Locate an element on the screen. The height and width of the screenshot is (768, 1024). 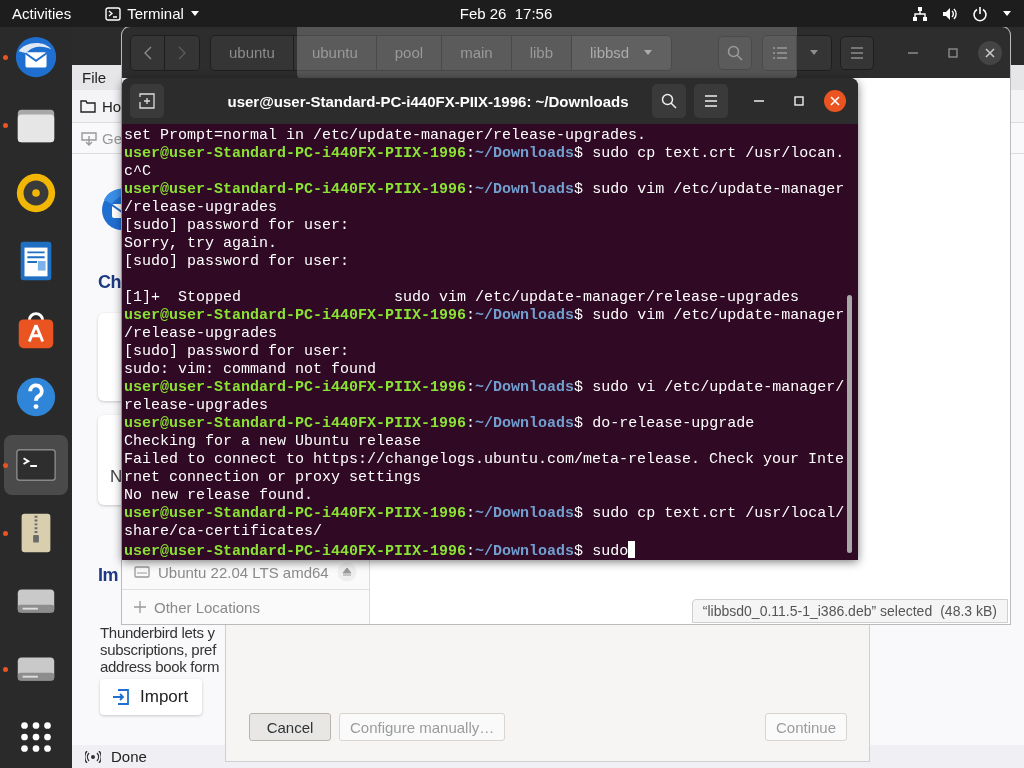
power-icon is located at coordinates (980, 13).